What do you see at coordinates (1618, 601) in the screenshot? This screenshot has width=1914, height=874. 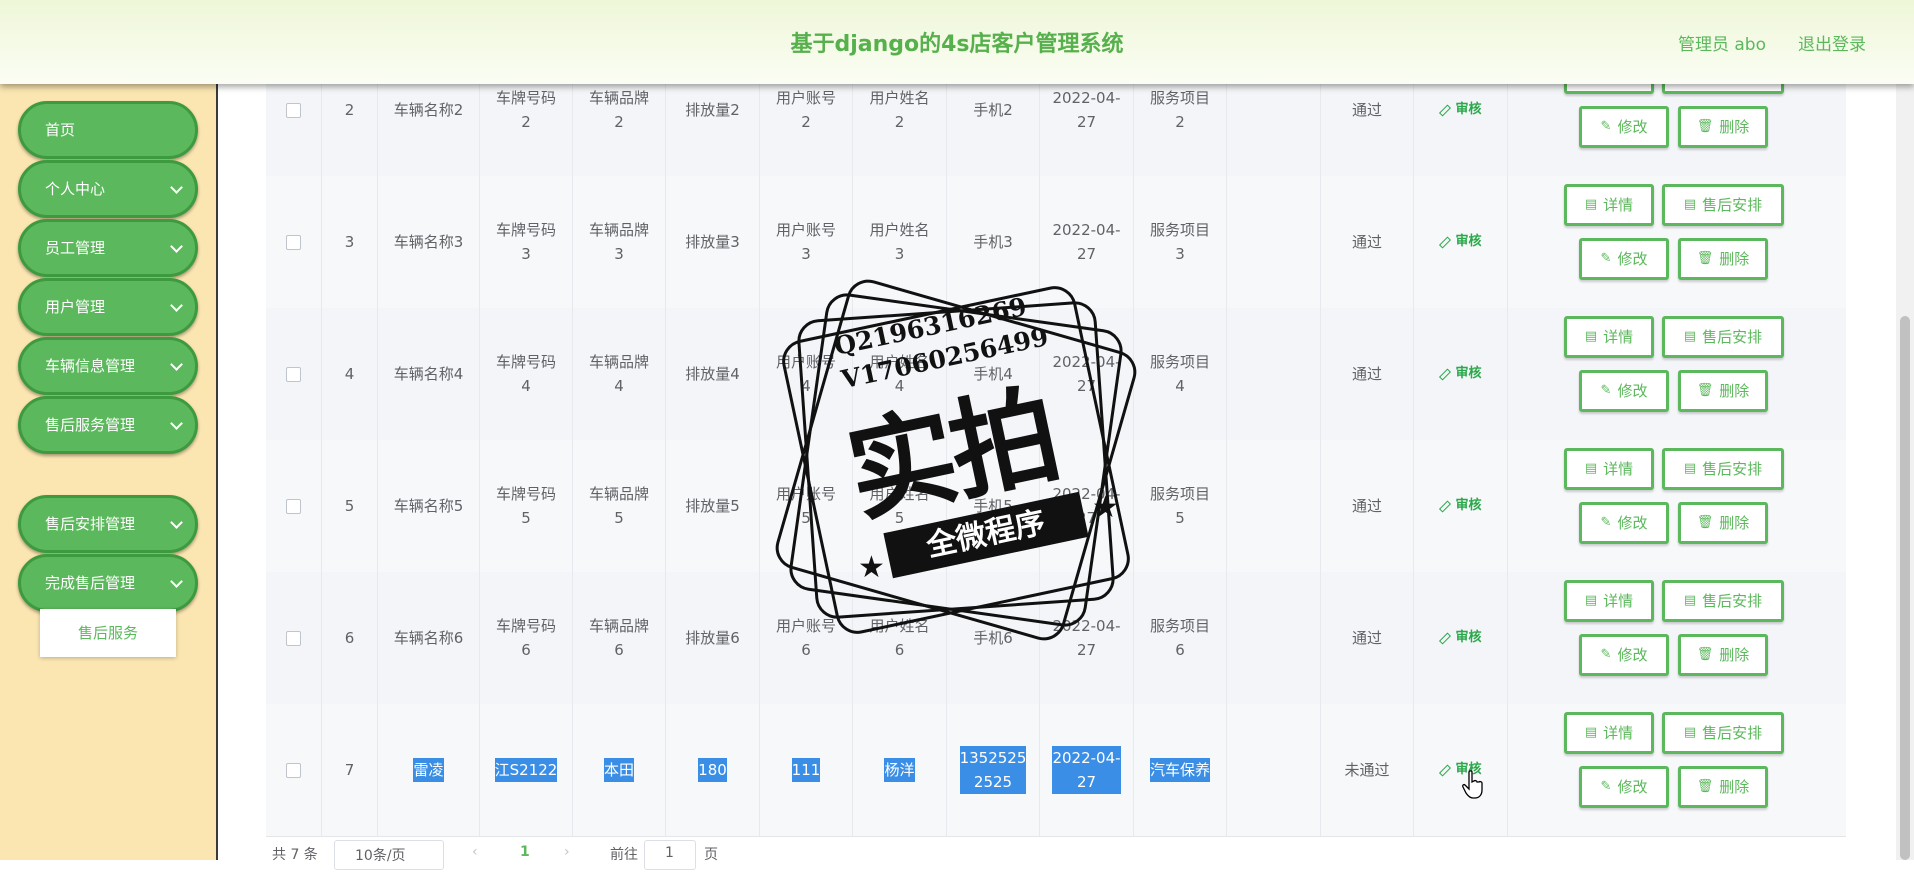 I see `detail-label: 详情` at bounding box center [1618, 601].